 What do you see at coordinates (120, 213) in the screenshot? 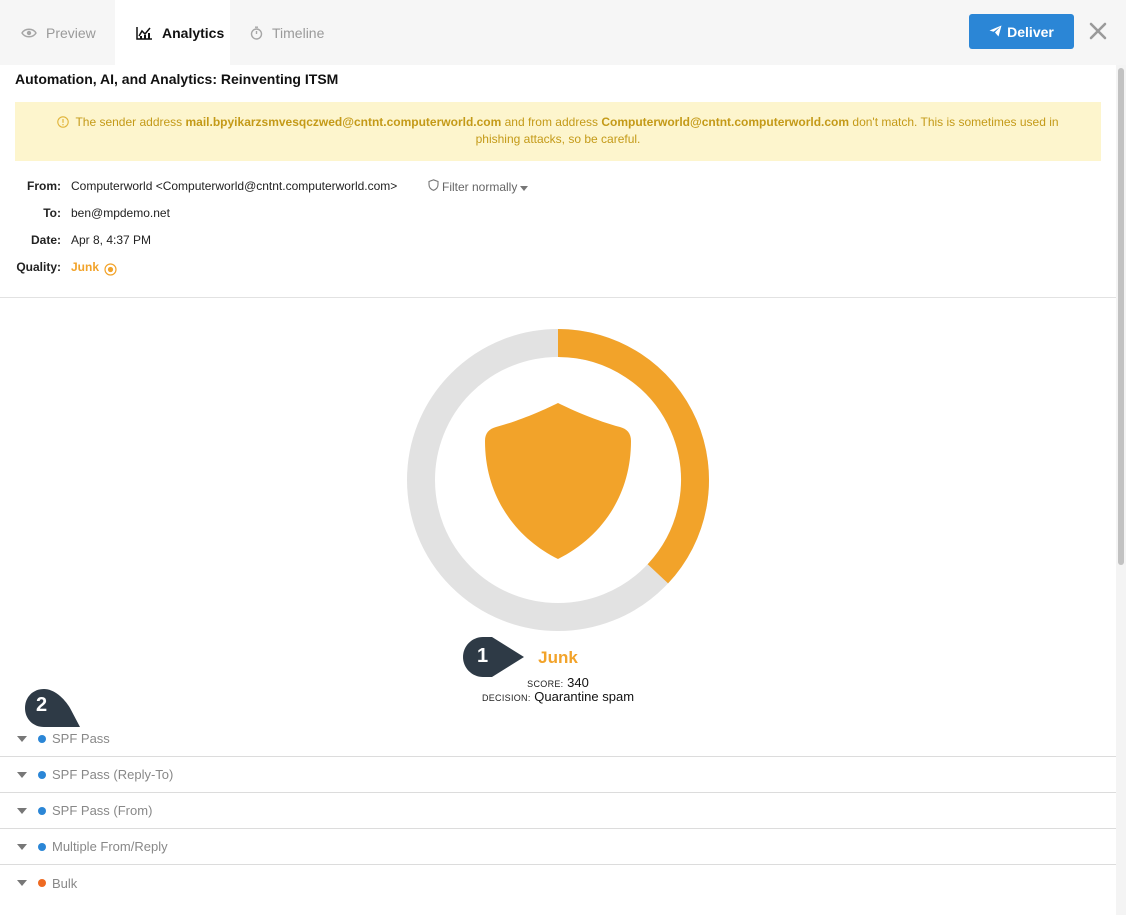
I see `to-value: ben@mpdemo.net` at bounding box center [120, 213].